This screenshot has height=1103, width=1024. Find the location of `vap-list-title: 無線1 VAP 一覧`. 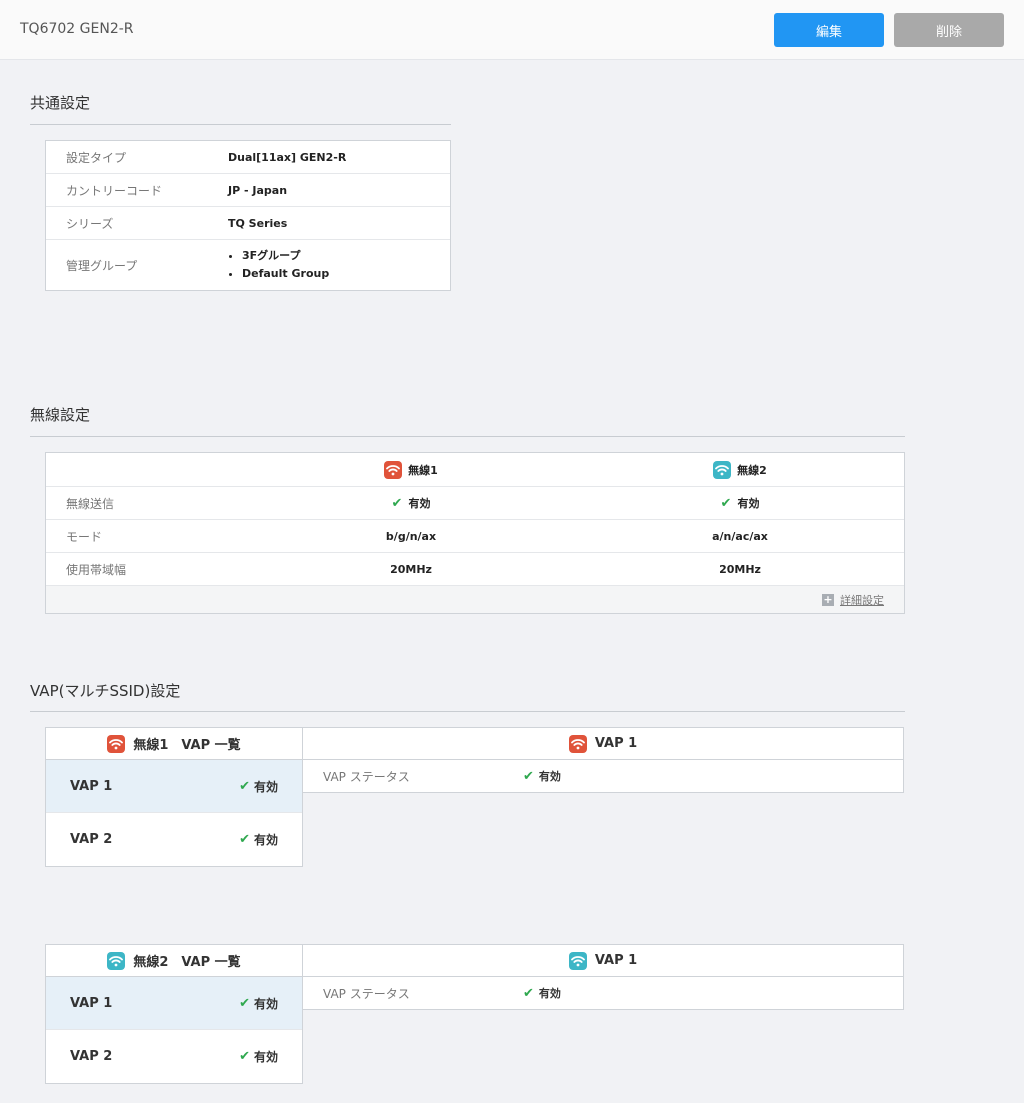

vap-list-title: 無線1 VAP 一覧 is located at coordinates (187, 745).